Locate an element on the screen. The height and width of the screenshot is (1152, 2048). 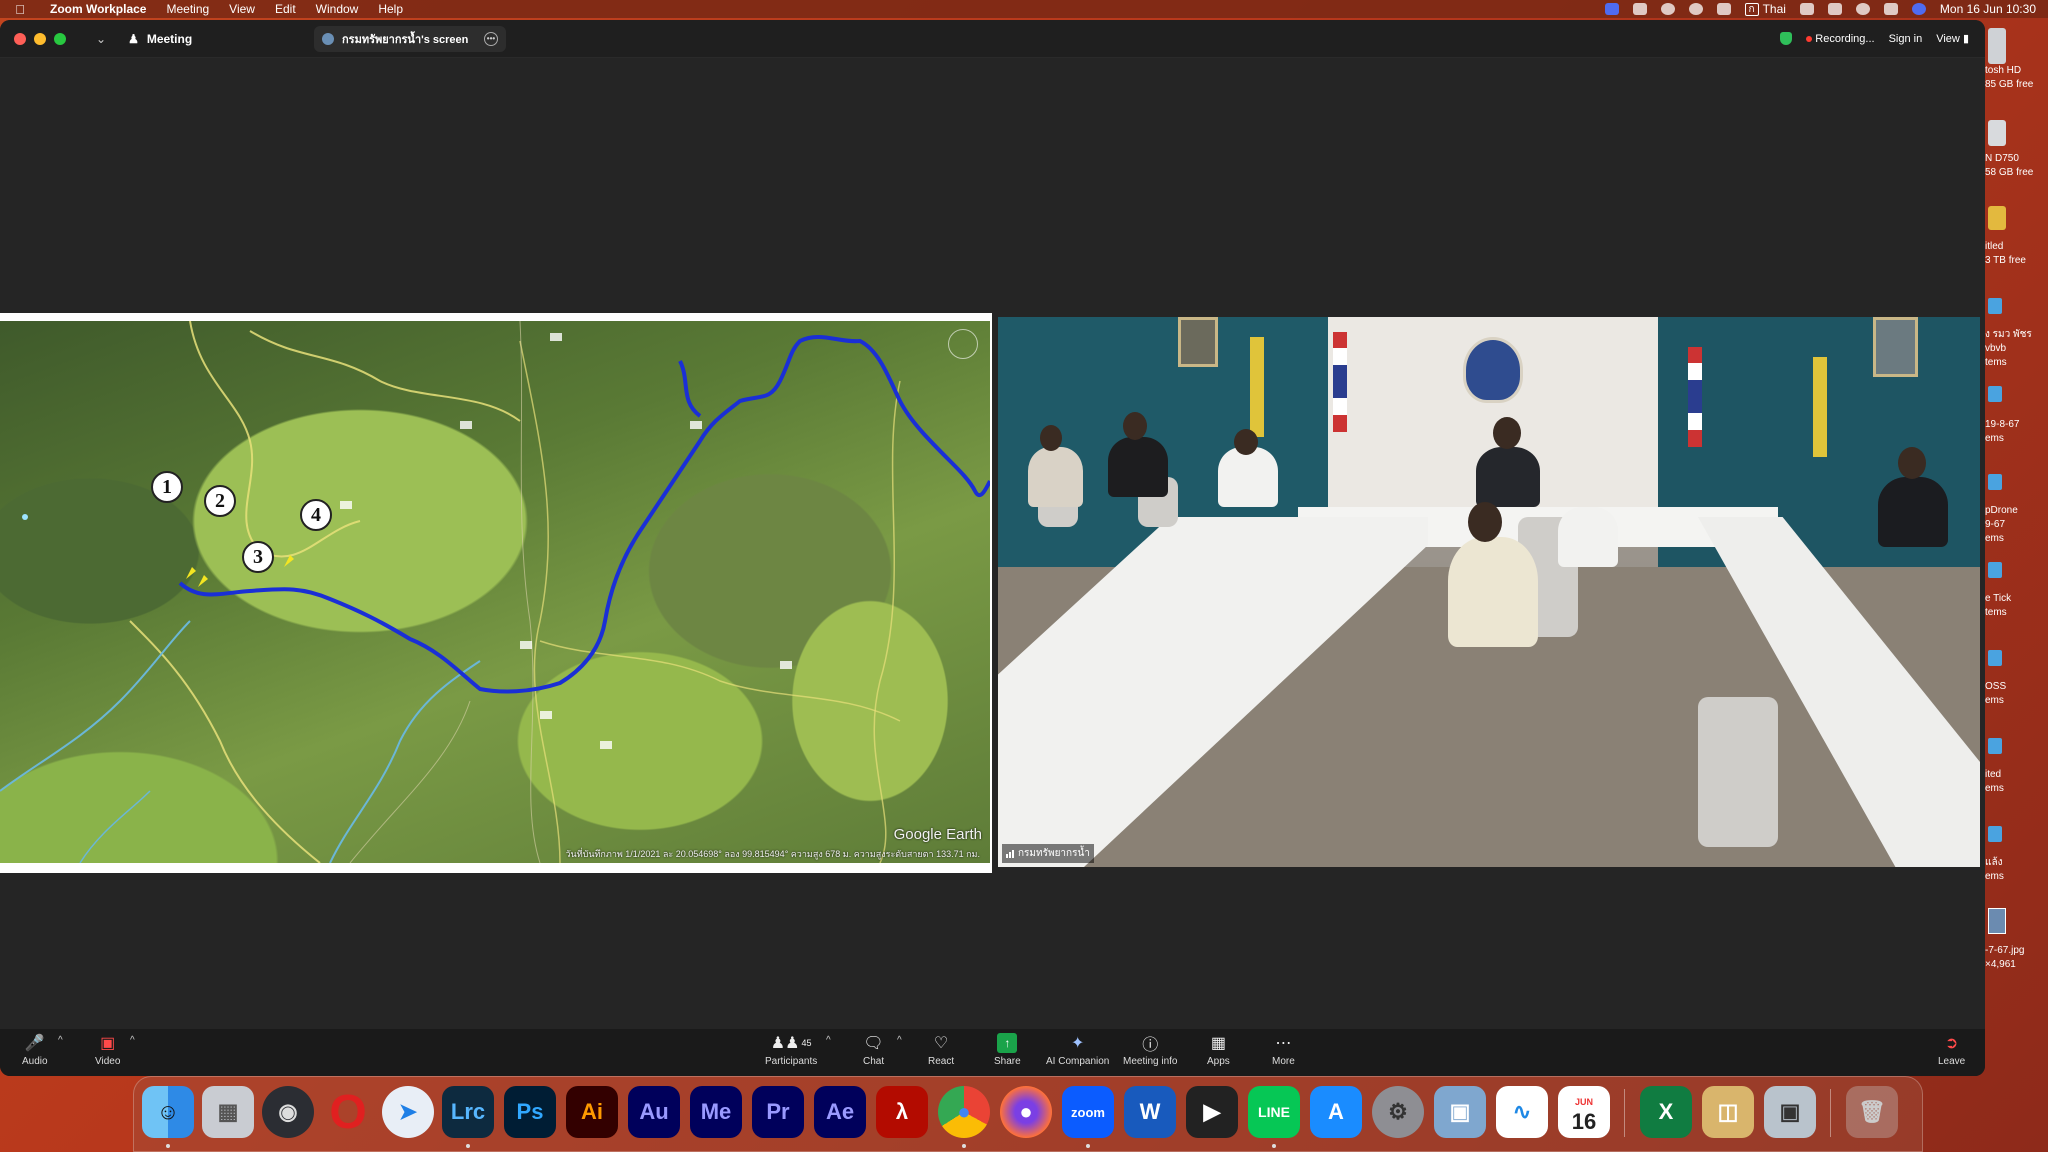
video-button: ▣ Video is located at coordinates (107, 1050).